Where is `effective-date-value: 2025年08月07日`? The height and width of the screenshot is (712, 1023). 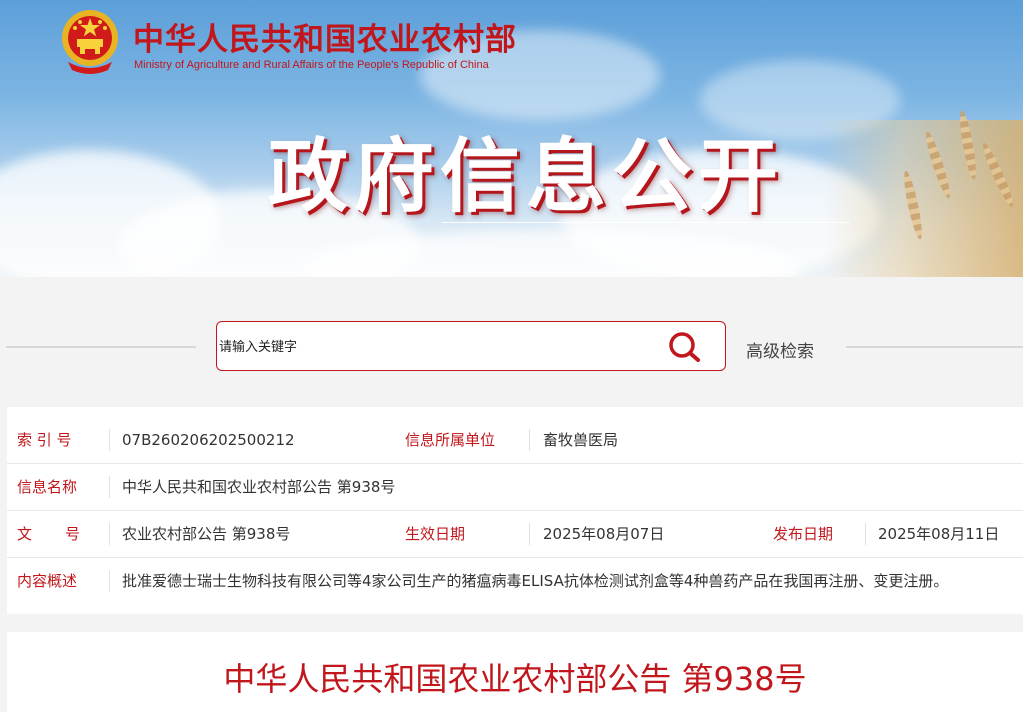 effective-date-value: 2025年08月07日 is located at coordinates (604, 534).